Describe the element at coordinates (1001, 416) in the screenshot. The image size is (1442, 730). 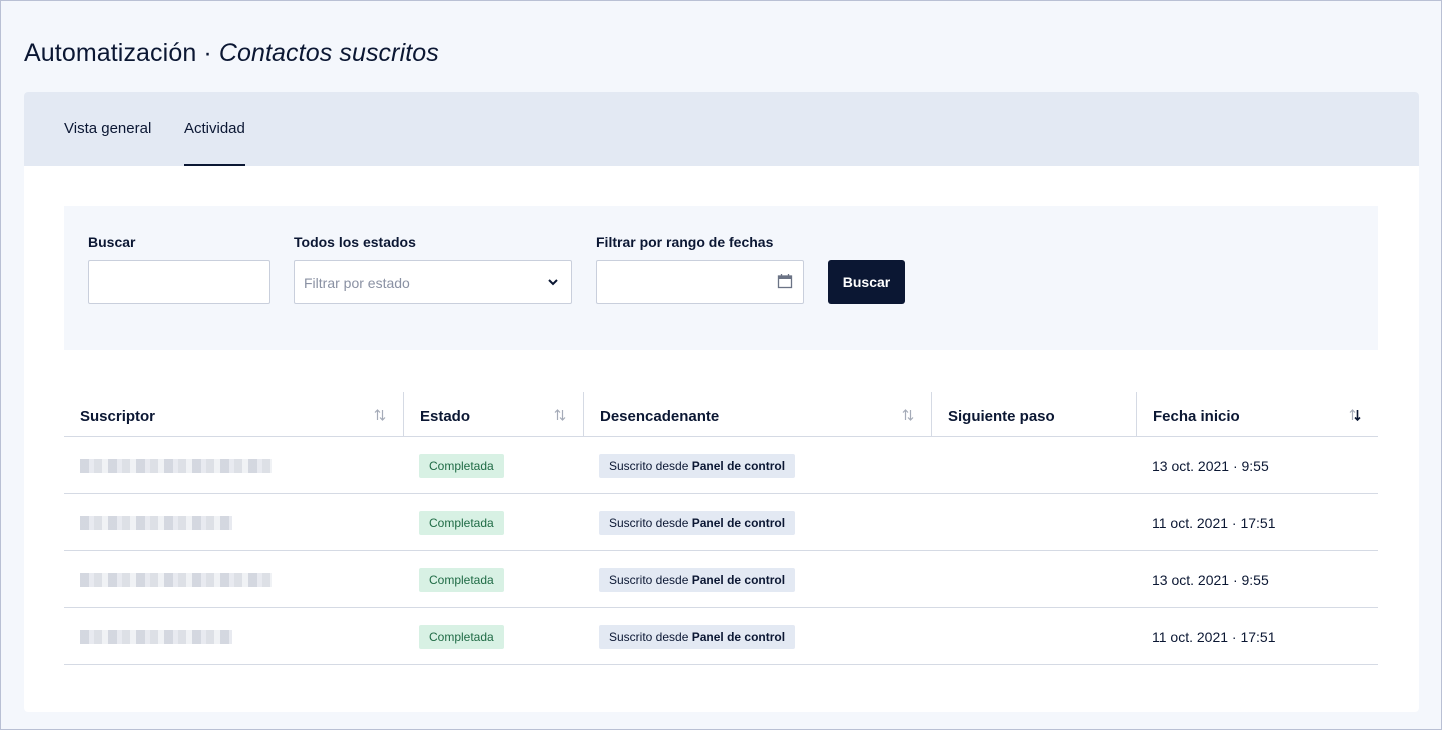
I see `column-header-label: Siguiente paso` at that location.